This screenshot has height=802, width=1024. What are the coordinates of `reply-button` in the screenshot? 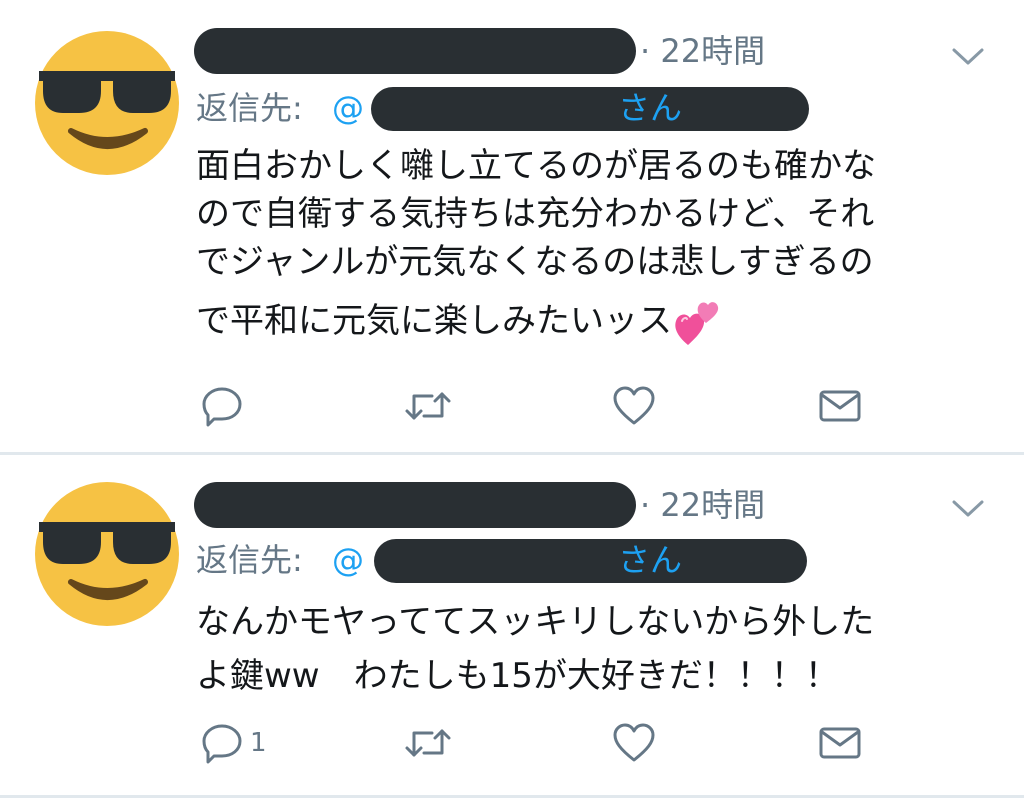 It's located at (225, 406).